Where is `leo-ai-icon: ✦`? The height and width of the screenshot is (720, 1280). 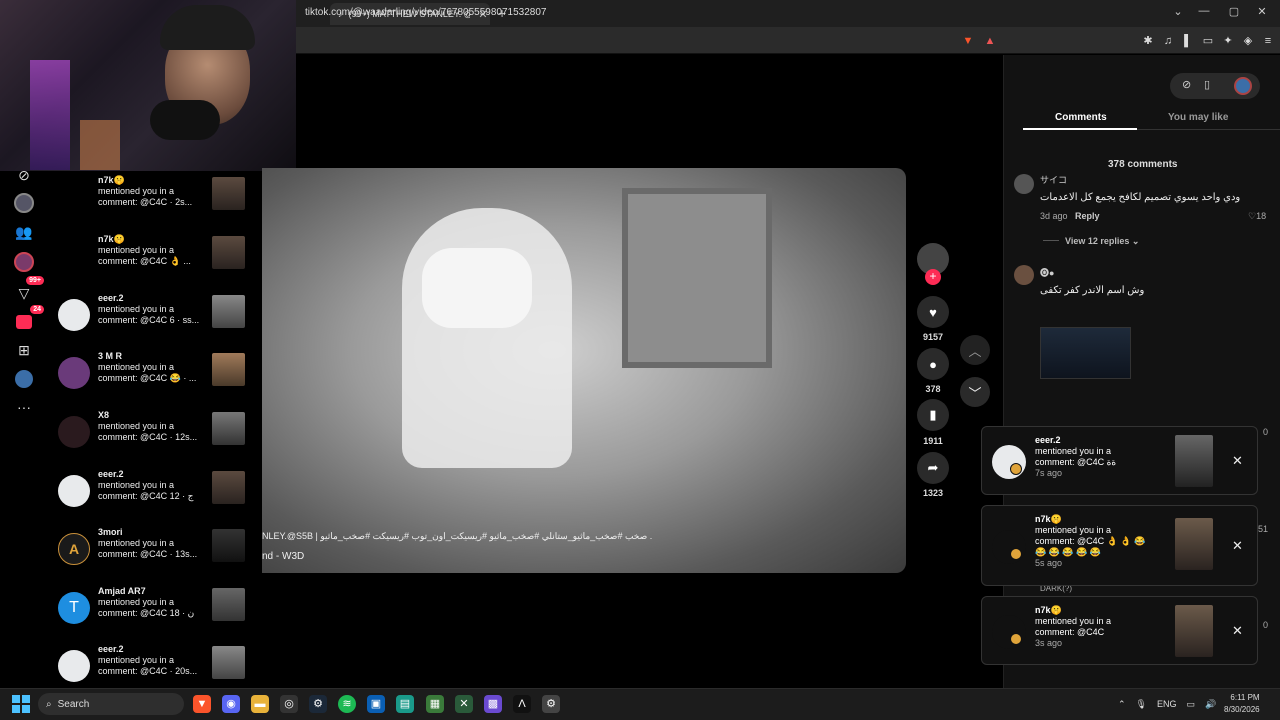
leo-ai-icon: ✦ is located at coordinates (1228, 41).